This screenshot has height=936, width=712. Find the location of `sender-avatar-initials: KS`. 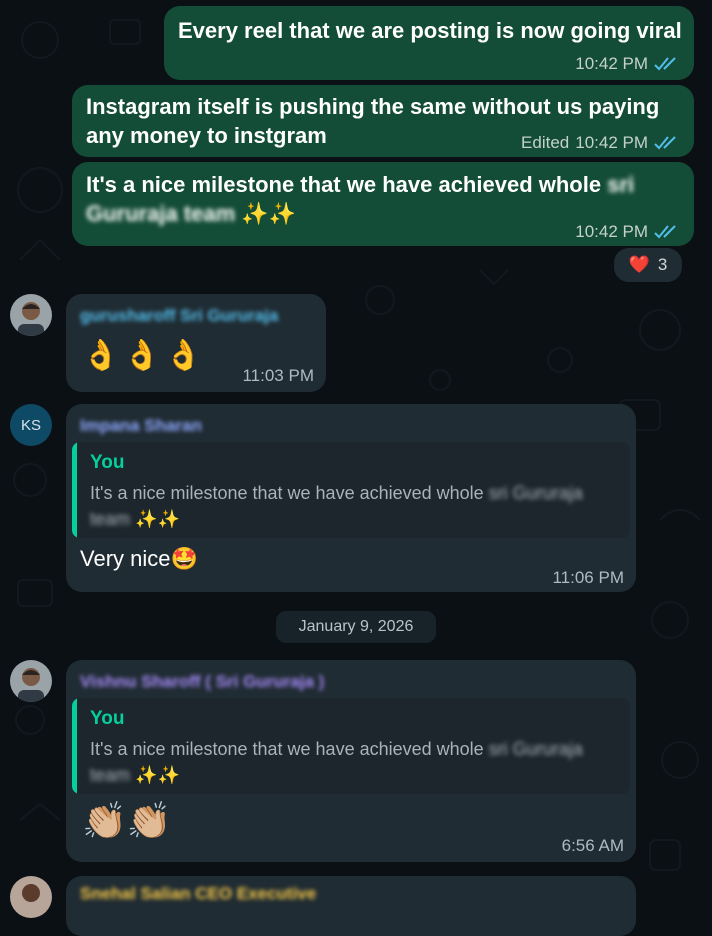

sender-avatar-initials: KS is located at coordinates (31, 425).